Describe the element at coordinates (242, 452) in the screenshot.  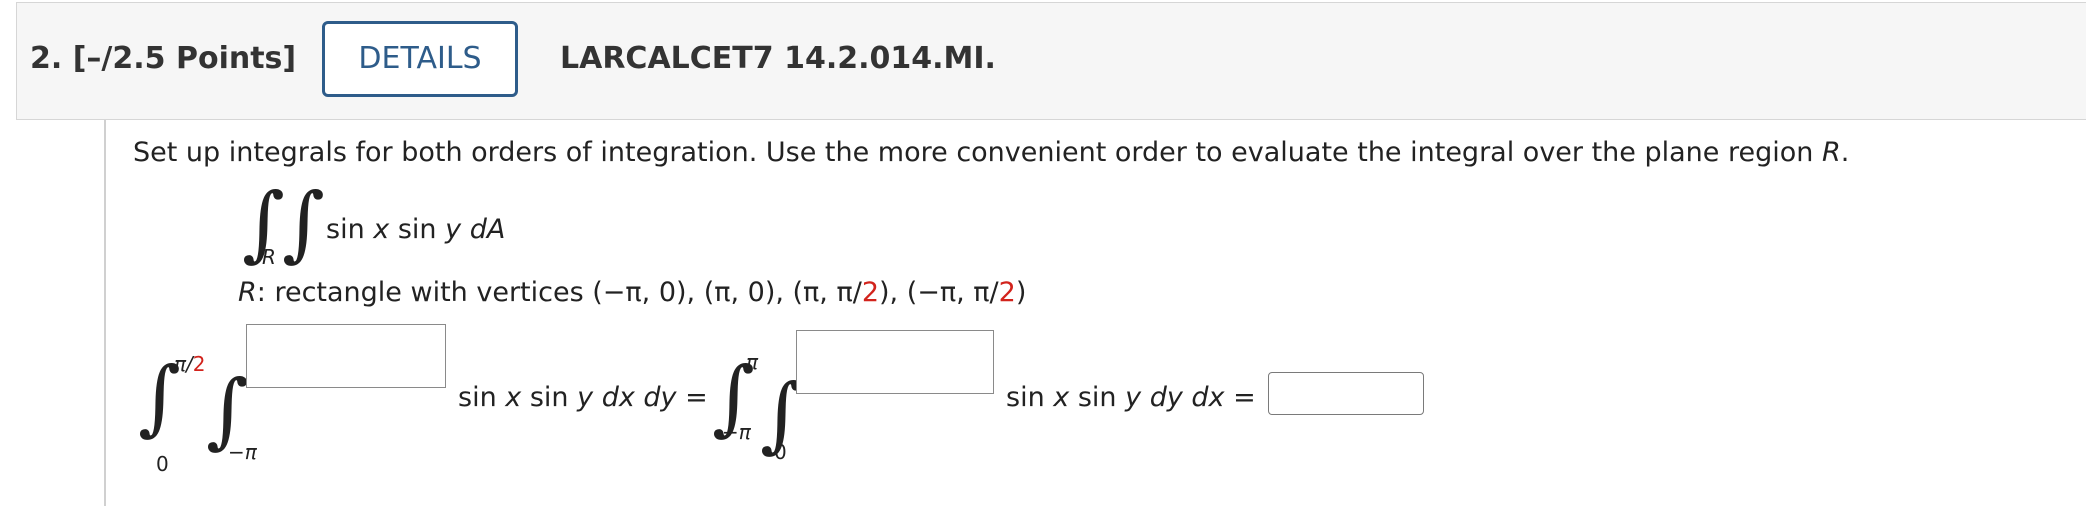
I see `inner-lower-limit: −π` at that location.